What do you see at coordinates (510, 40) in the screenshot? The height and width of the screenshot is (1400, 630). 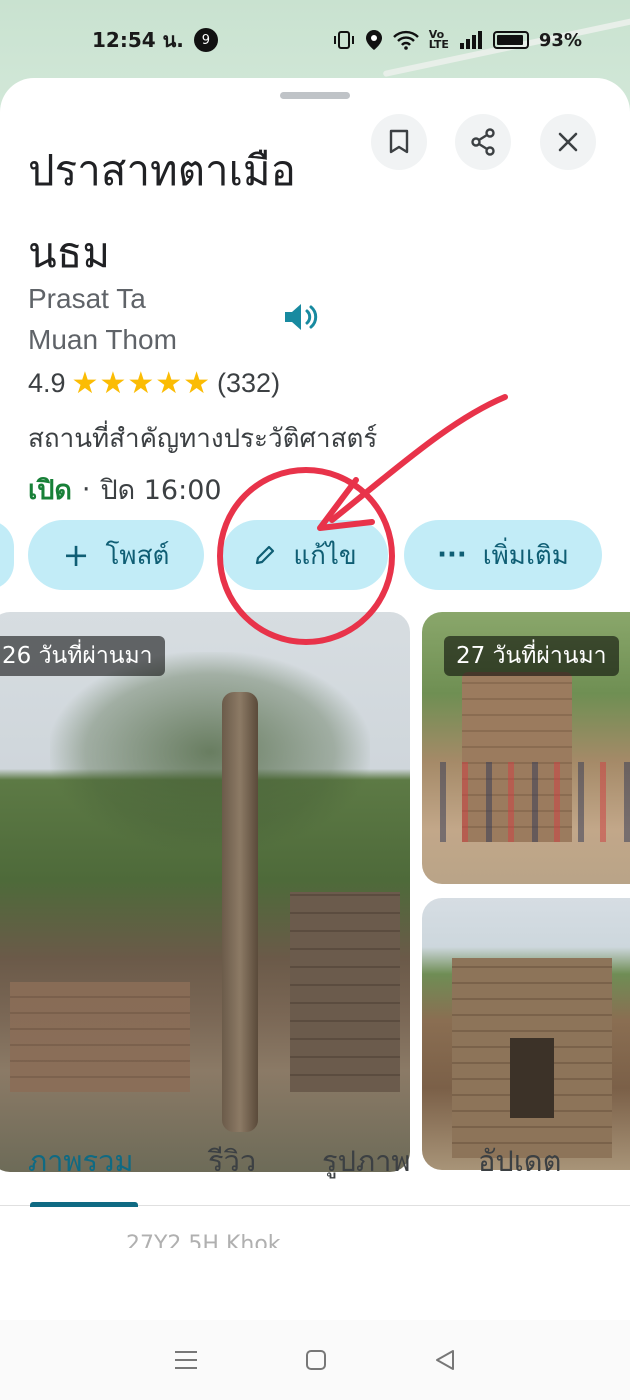 I see `battery-icon` at bounding box center [510, 40].